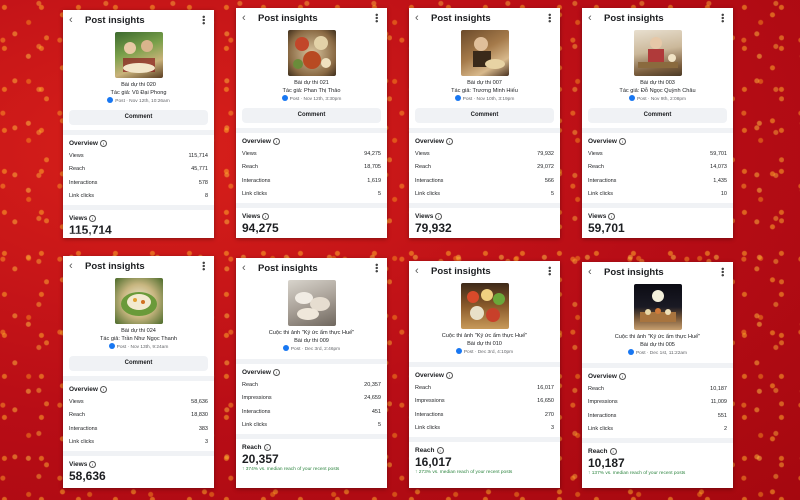  What do you see at coordinates (311, 153) in the screenshot?
I see `metric-row: Views 94,275` at bounding box center [311, 153].